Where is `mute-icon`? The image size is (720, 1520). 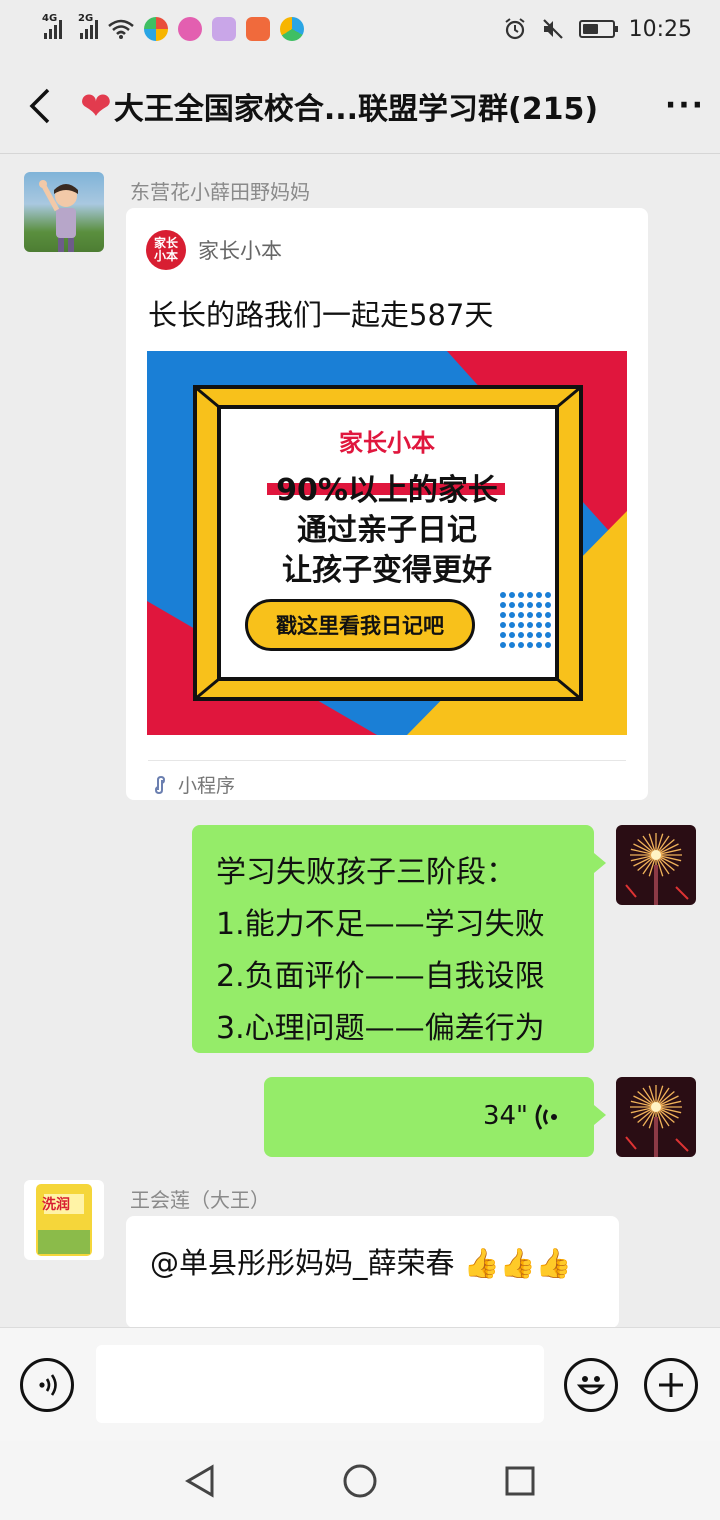
mute-icon is located at coordinates (552, 29).